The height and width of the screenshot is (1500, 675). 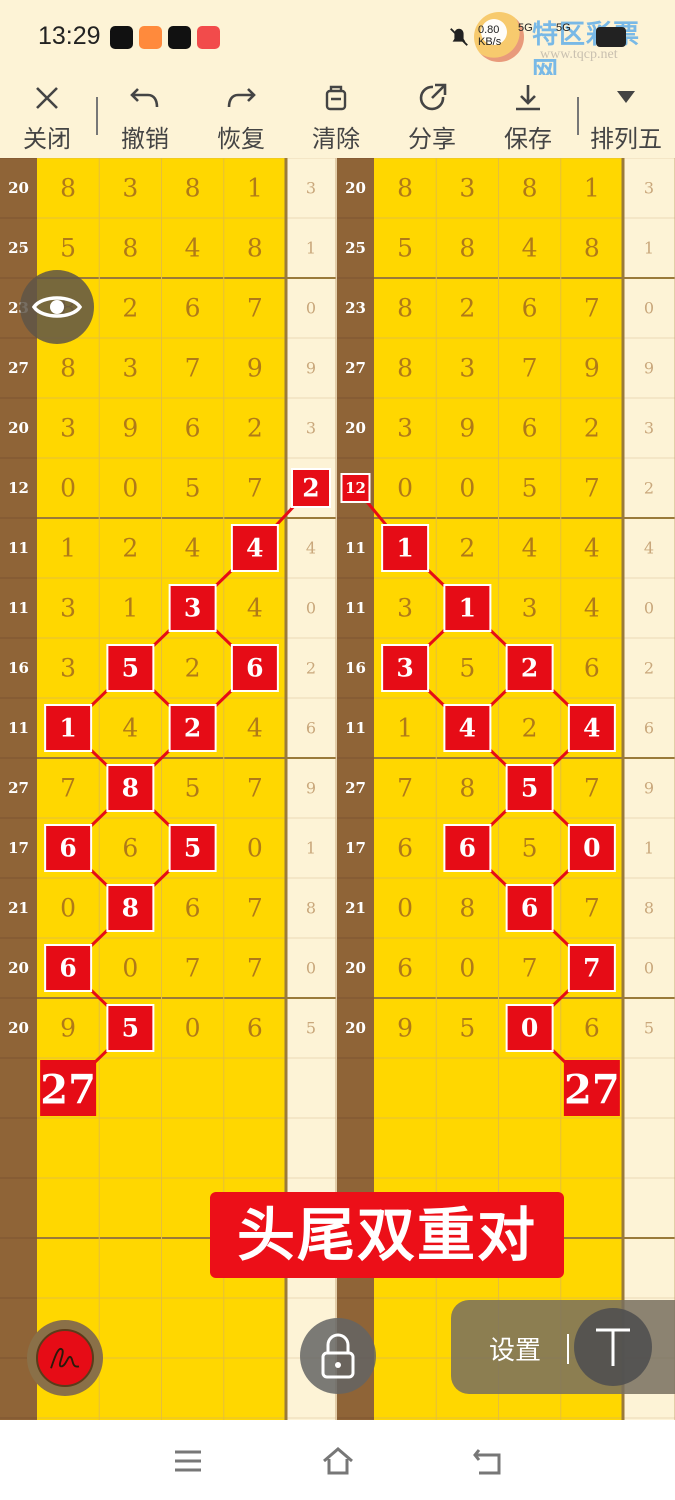 I want to click on highlight-value: 7, so click(x=591, y=968).